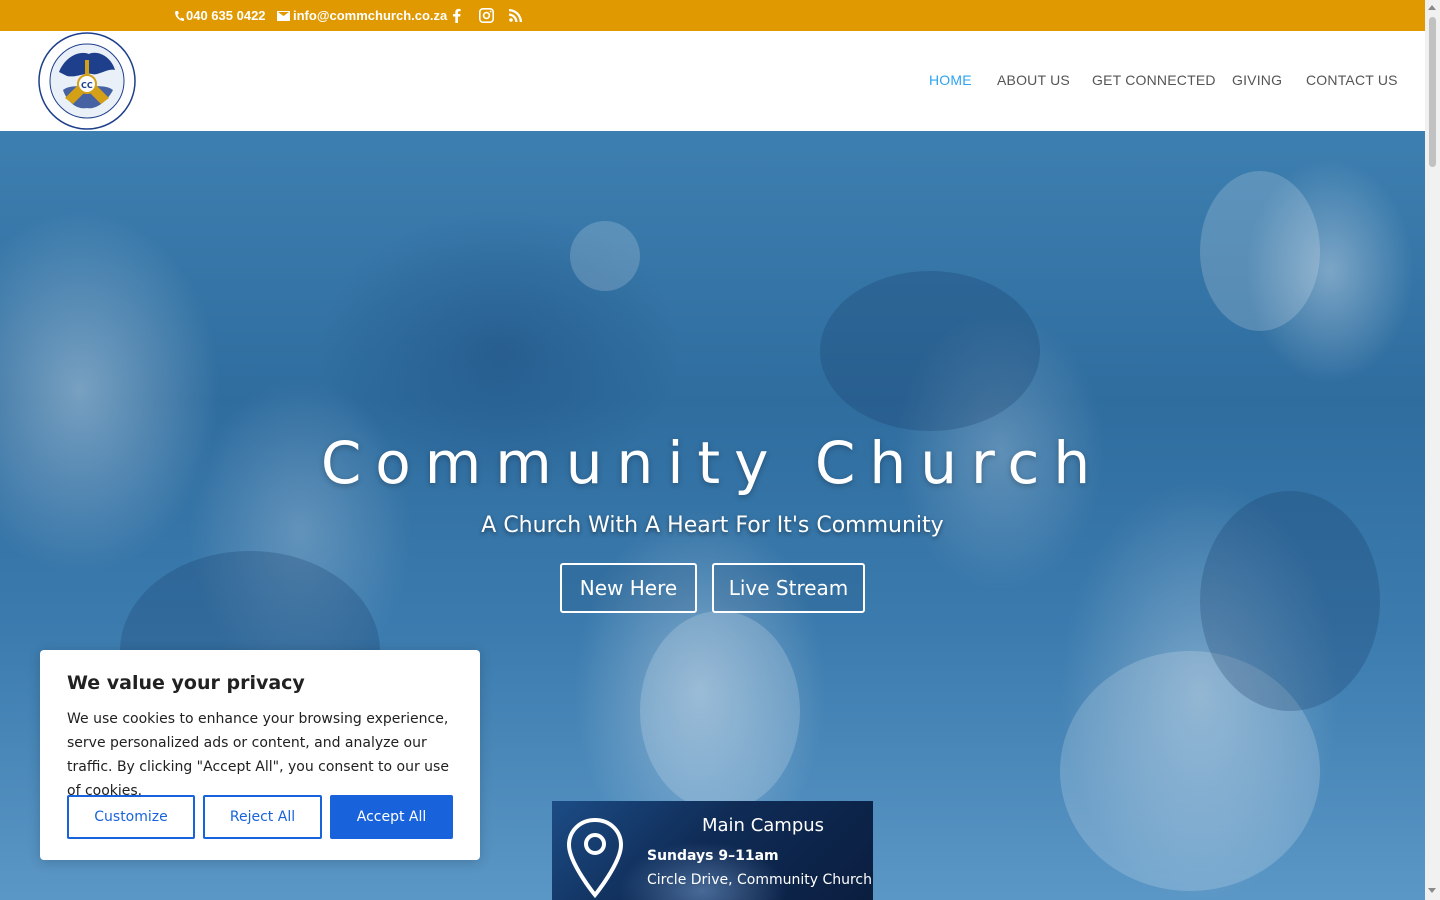 This screenshot has width=1440, height=900. Describe the element at coordinates (226, 15) in the screenshot. I see `phone-number: 040 635 0422` at that location.